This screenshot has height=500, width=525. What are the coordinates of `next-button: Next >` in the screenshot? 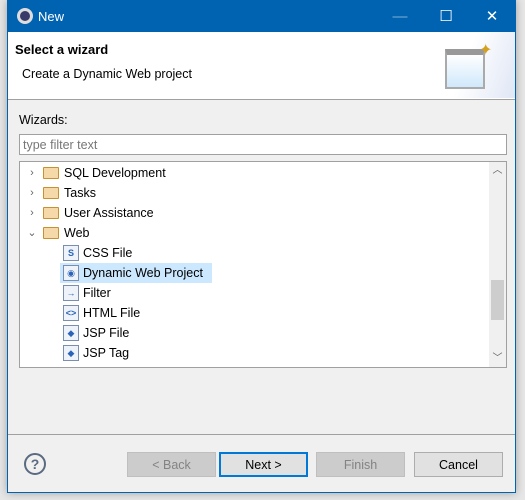 It's located at (263, 464).